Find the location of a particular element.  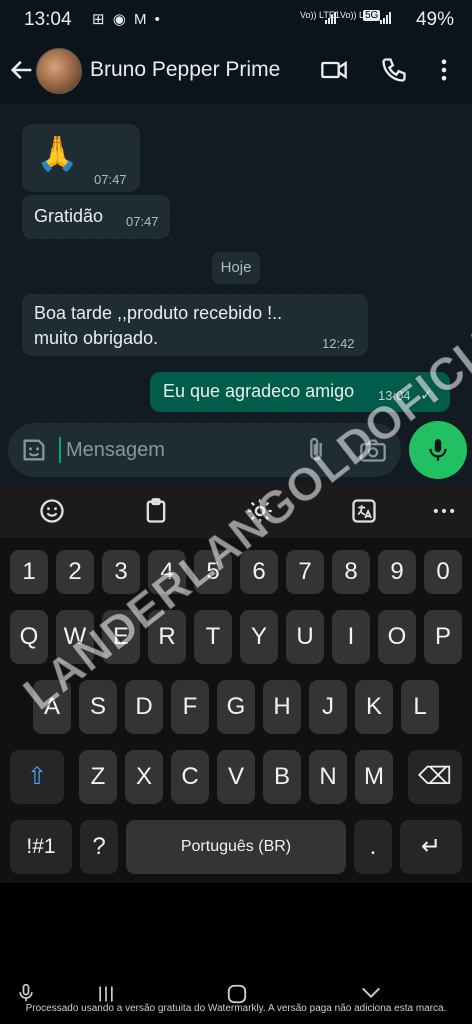

message-text: Boa tarde ,,produto recebido !.. is located at coordinates (158, 313).